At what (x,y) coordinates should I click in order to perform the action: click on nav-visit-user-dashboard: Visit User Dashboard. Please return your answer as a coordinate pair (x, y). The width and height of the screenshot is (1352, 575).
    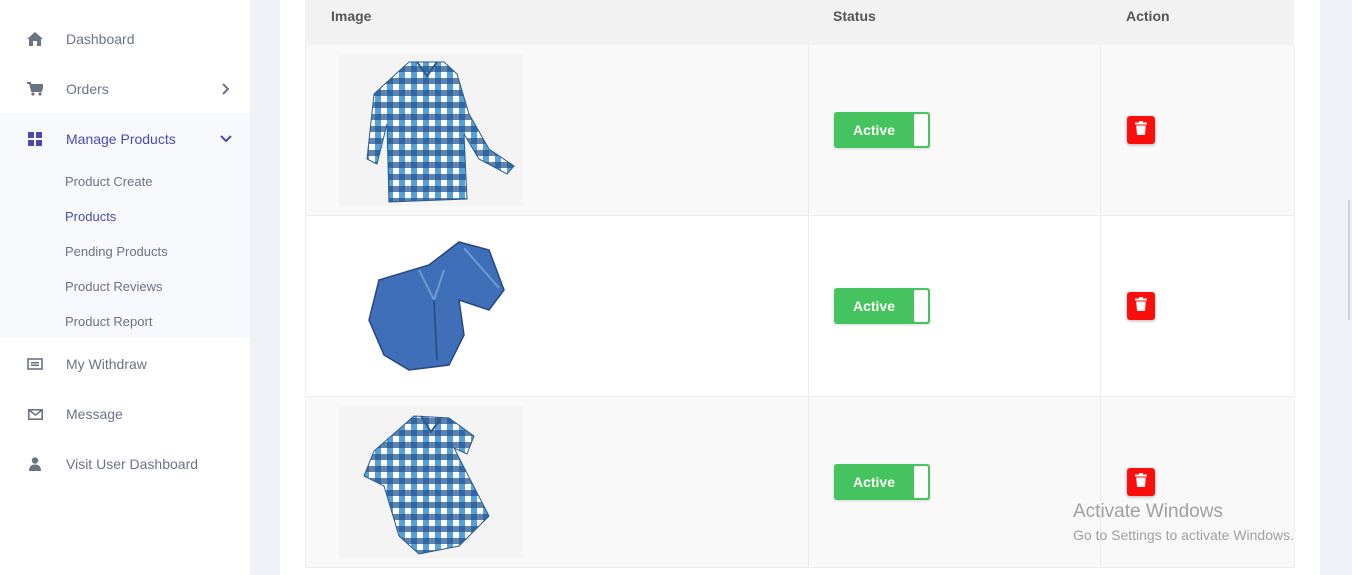
    Looking at the image, I should click on (125, 464).